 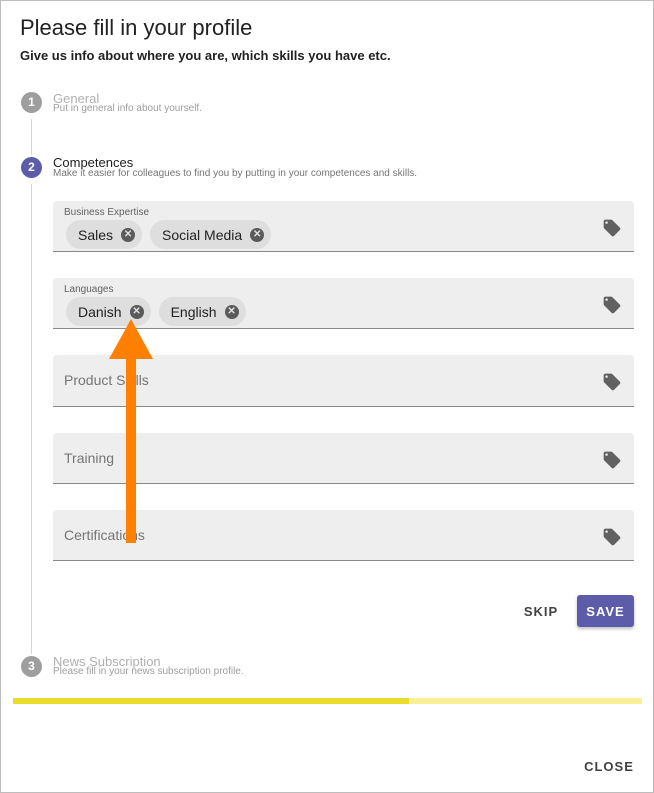 I want to click on chip-label: Sales, so click(x=96, y=234).